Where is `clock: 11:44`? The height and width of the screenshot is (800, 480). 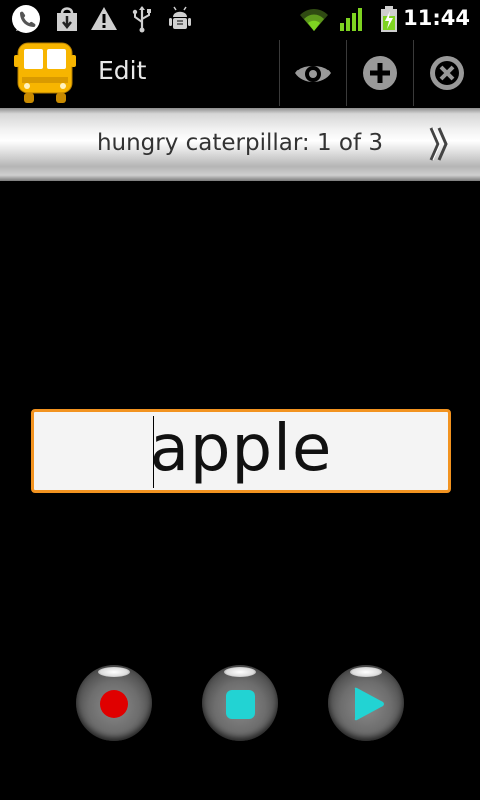 clock: 11:44 is located at coordinates (436, 18).